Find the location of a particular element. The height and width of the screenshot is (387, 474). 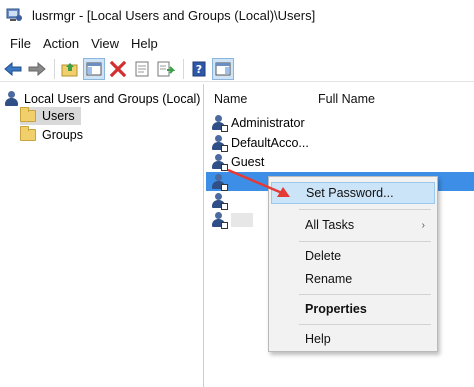

menu-item-delete: Delete is located at coordinates (353, 256).